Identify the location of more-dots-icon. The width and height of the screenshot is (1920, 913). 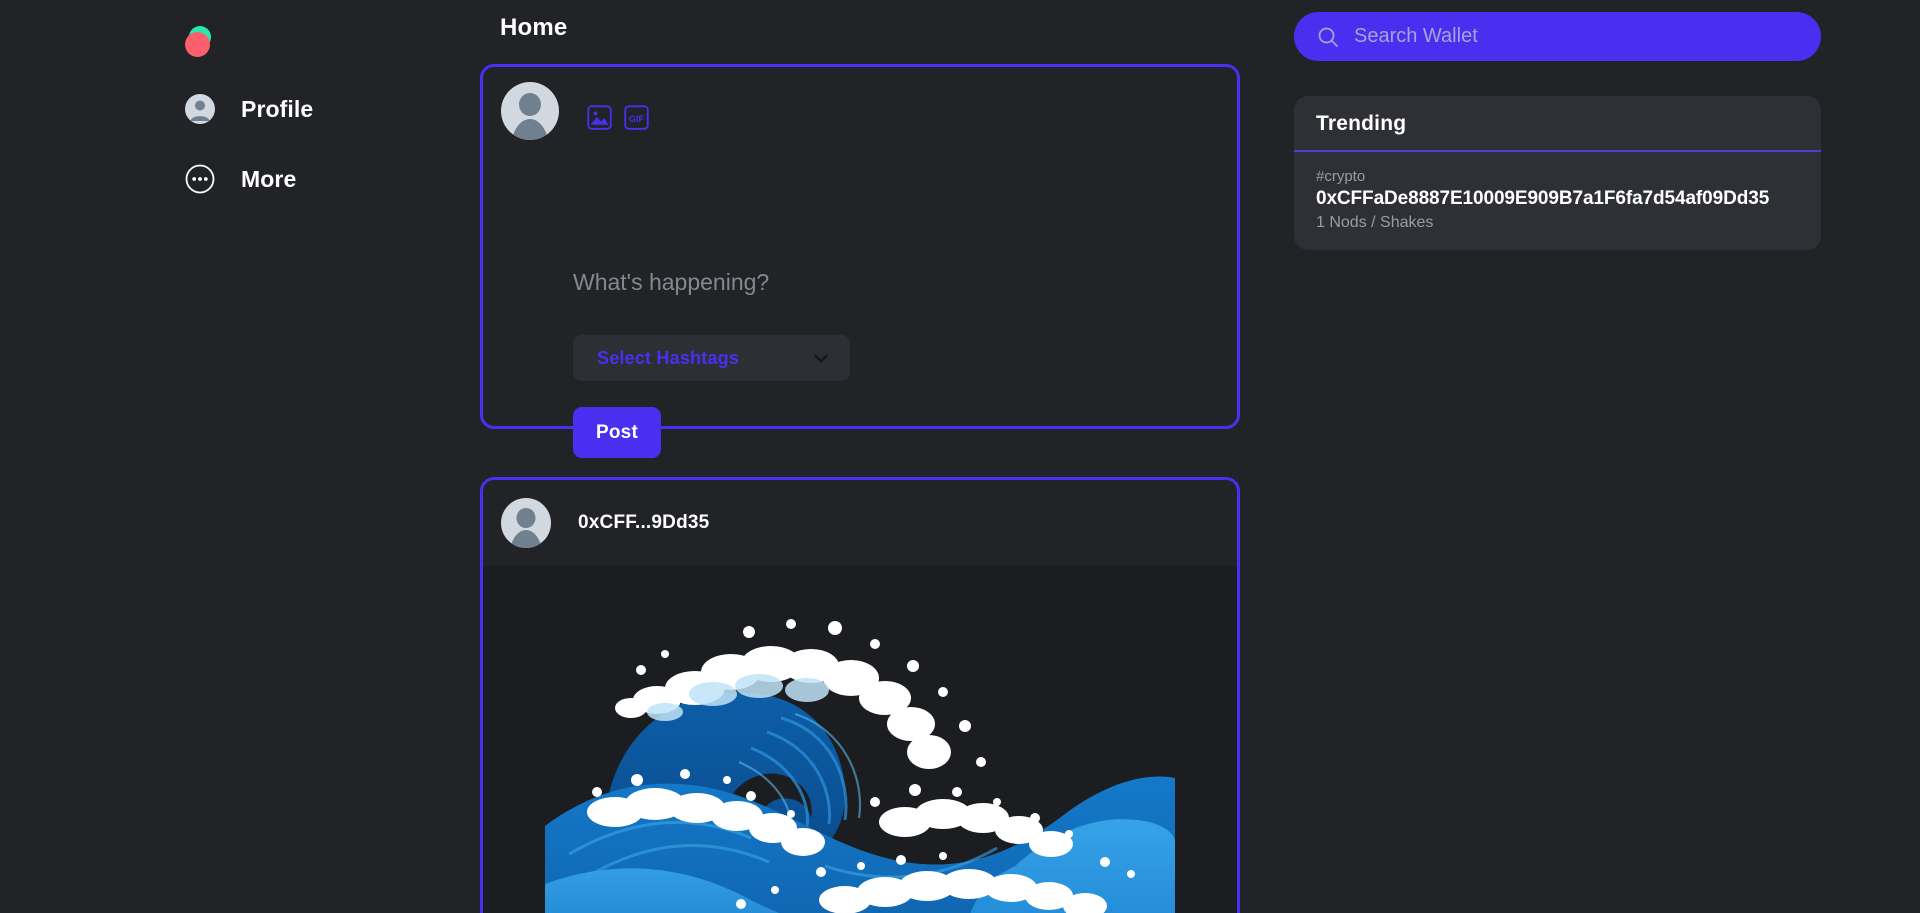
(200, 179).